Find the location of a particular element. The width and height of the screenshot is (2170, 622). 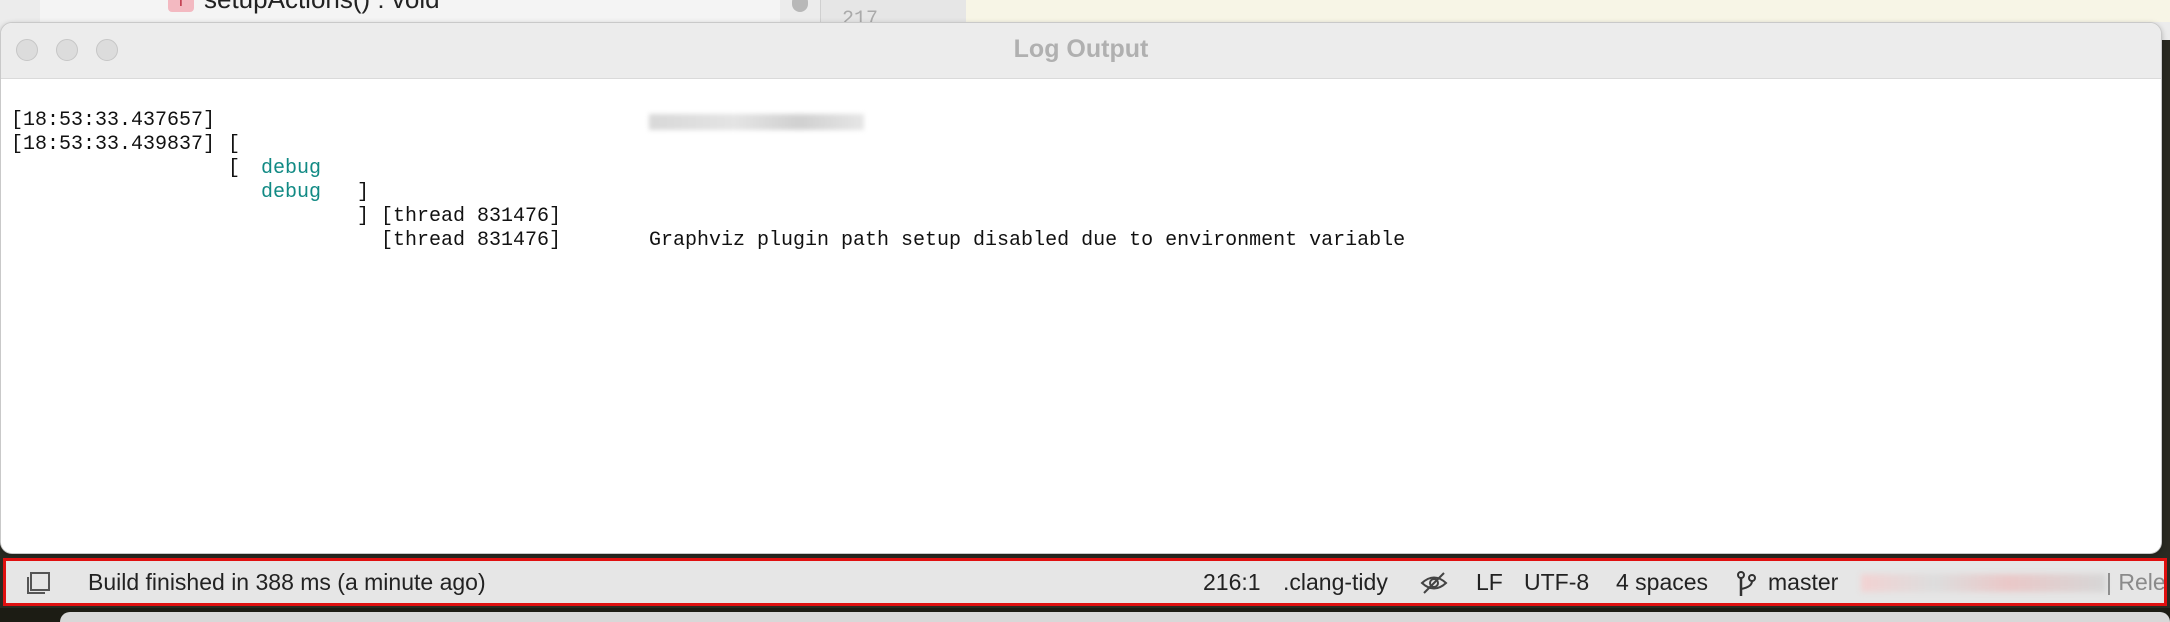

indentation: 4 spaces is located at coordinates (1662, 582).